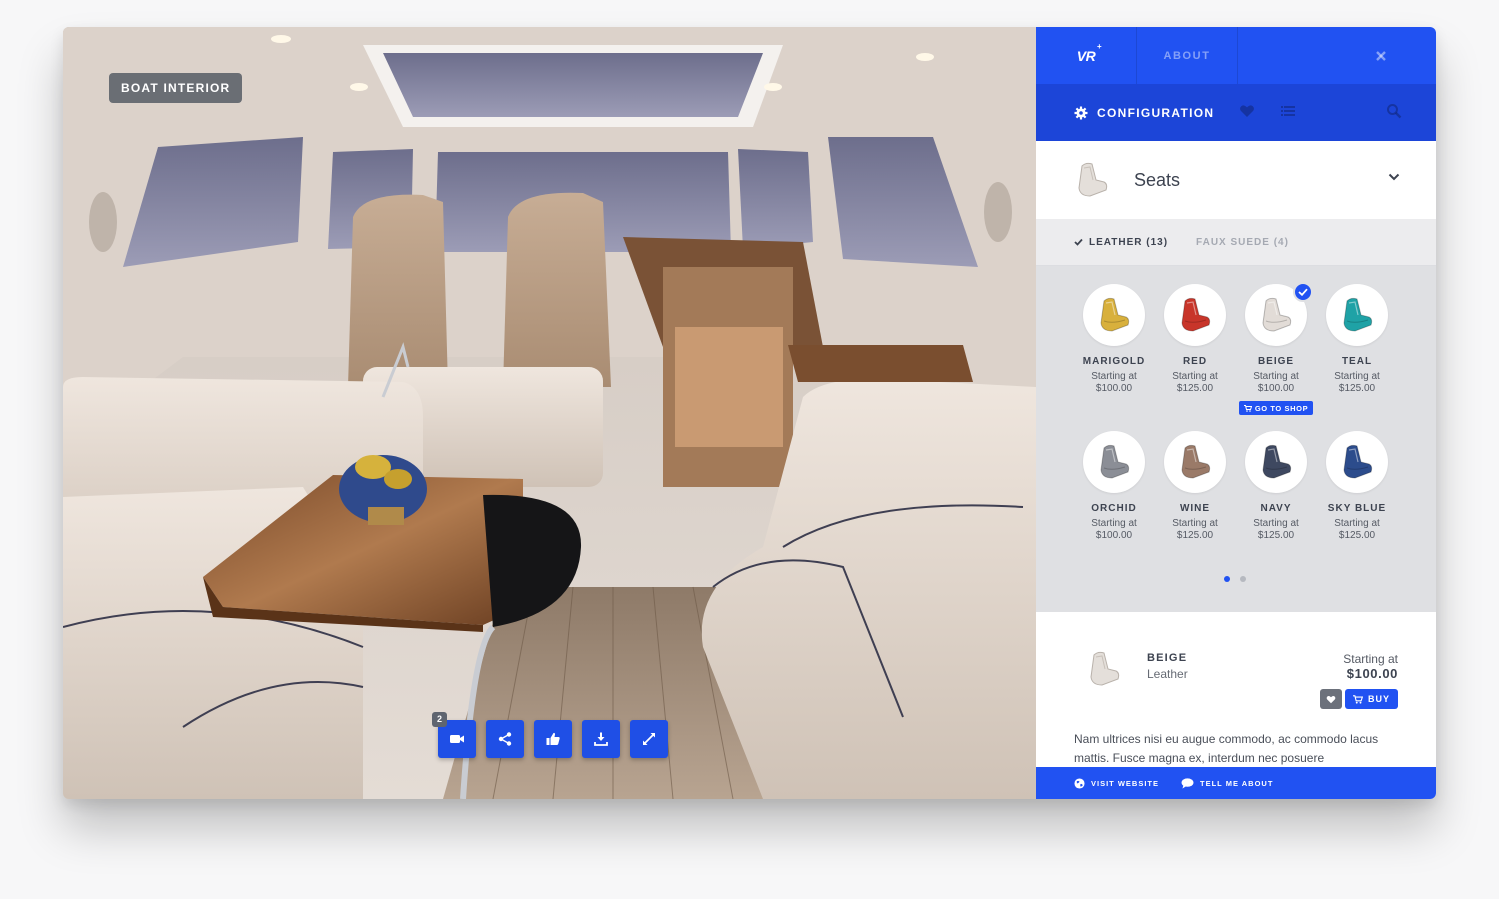 The image size is (1499, 899). I want to click on brand-logo: VR +, so click(1086, 55).